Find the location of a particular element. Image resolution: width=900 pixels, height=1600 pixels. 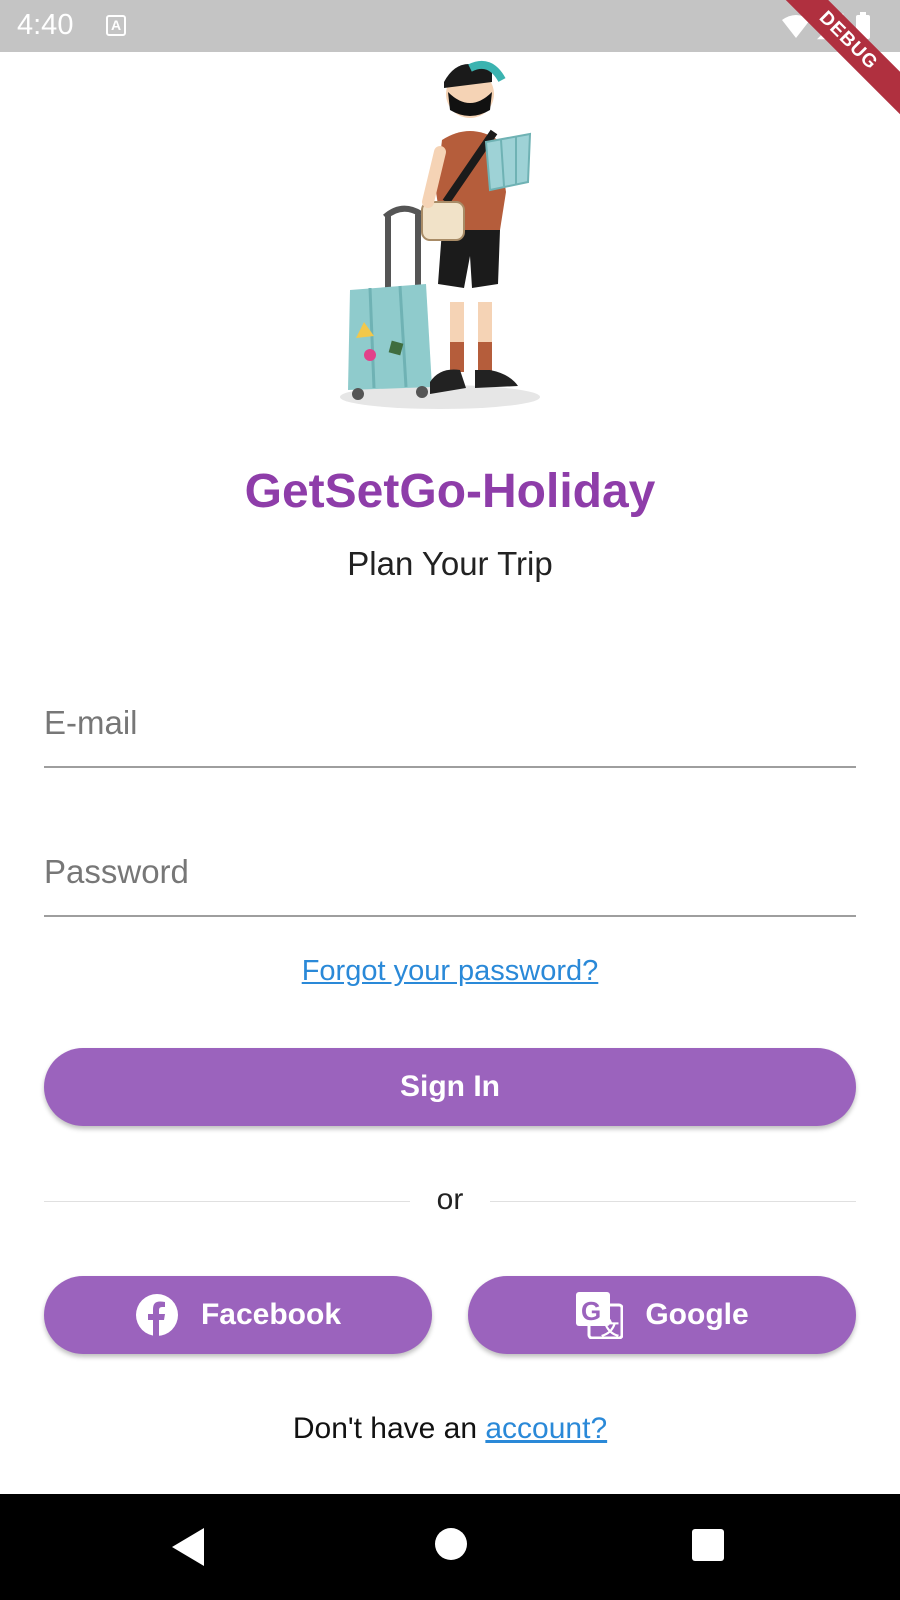

signup-link: account? is located at coordinates (546, 1428).